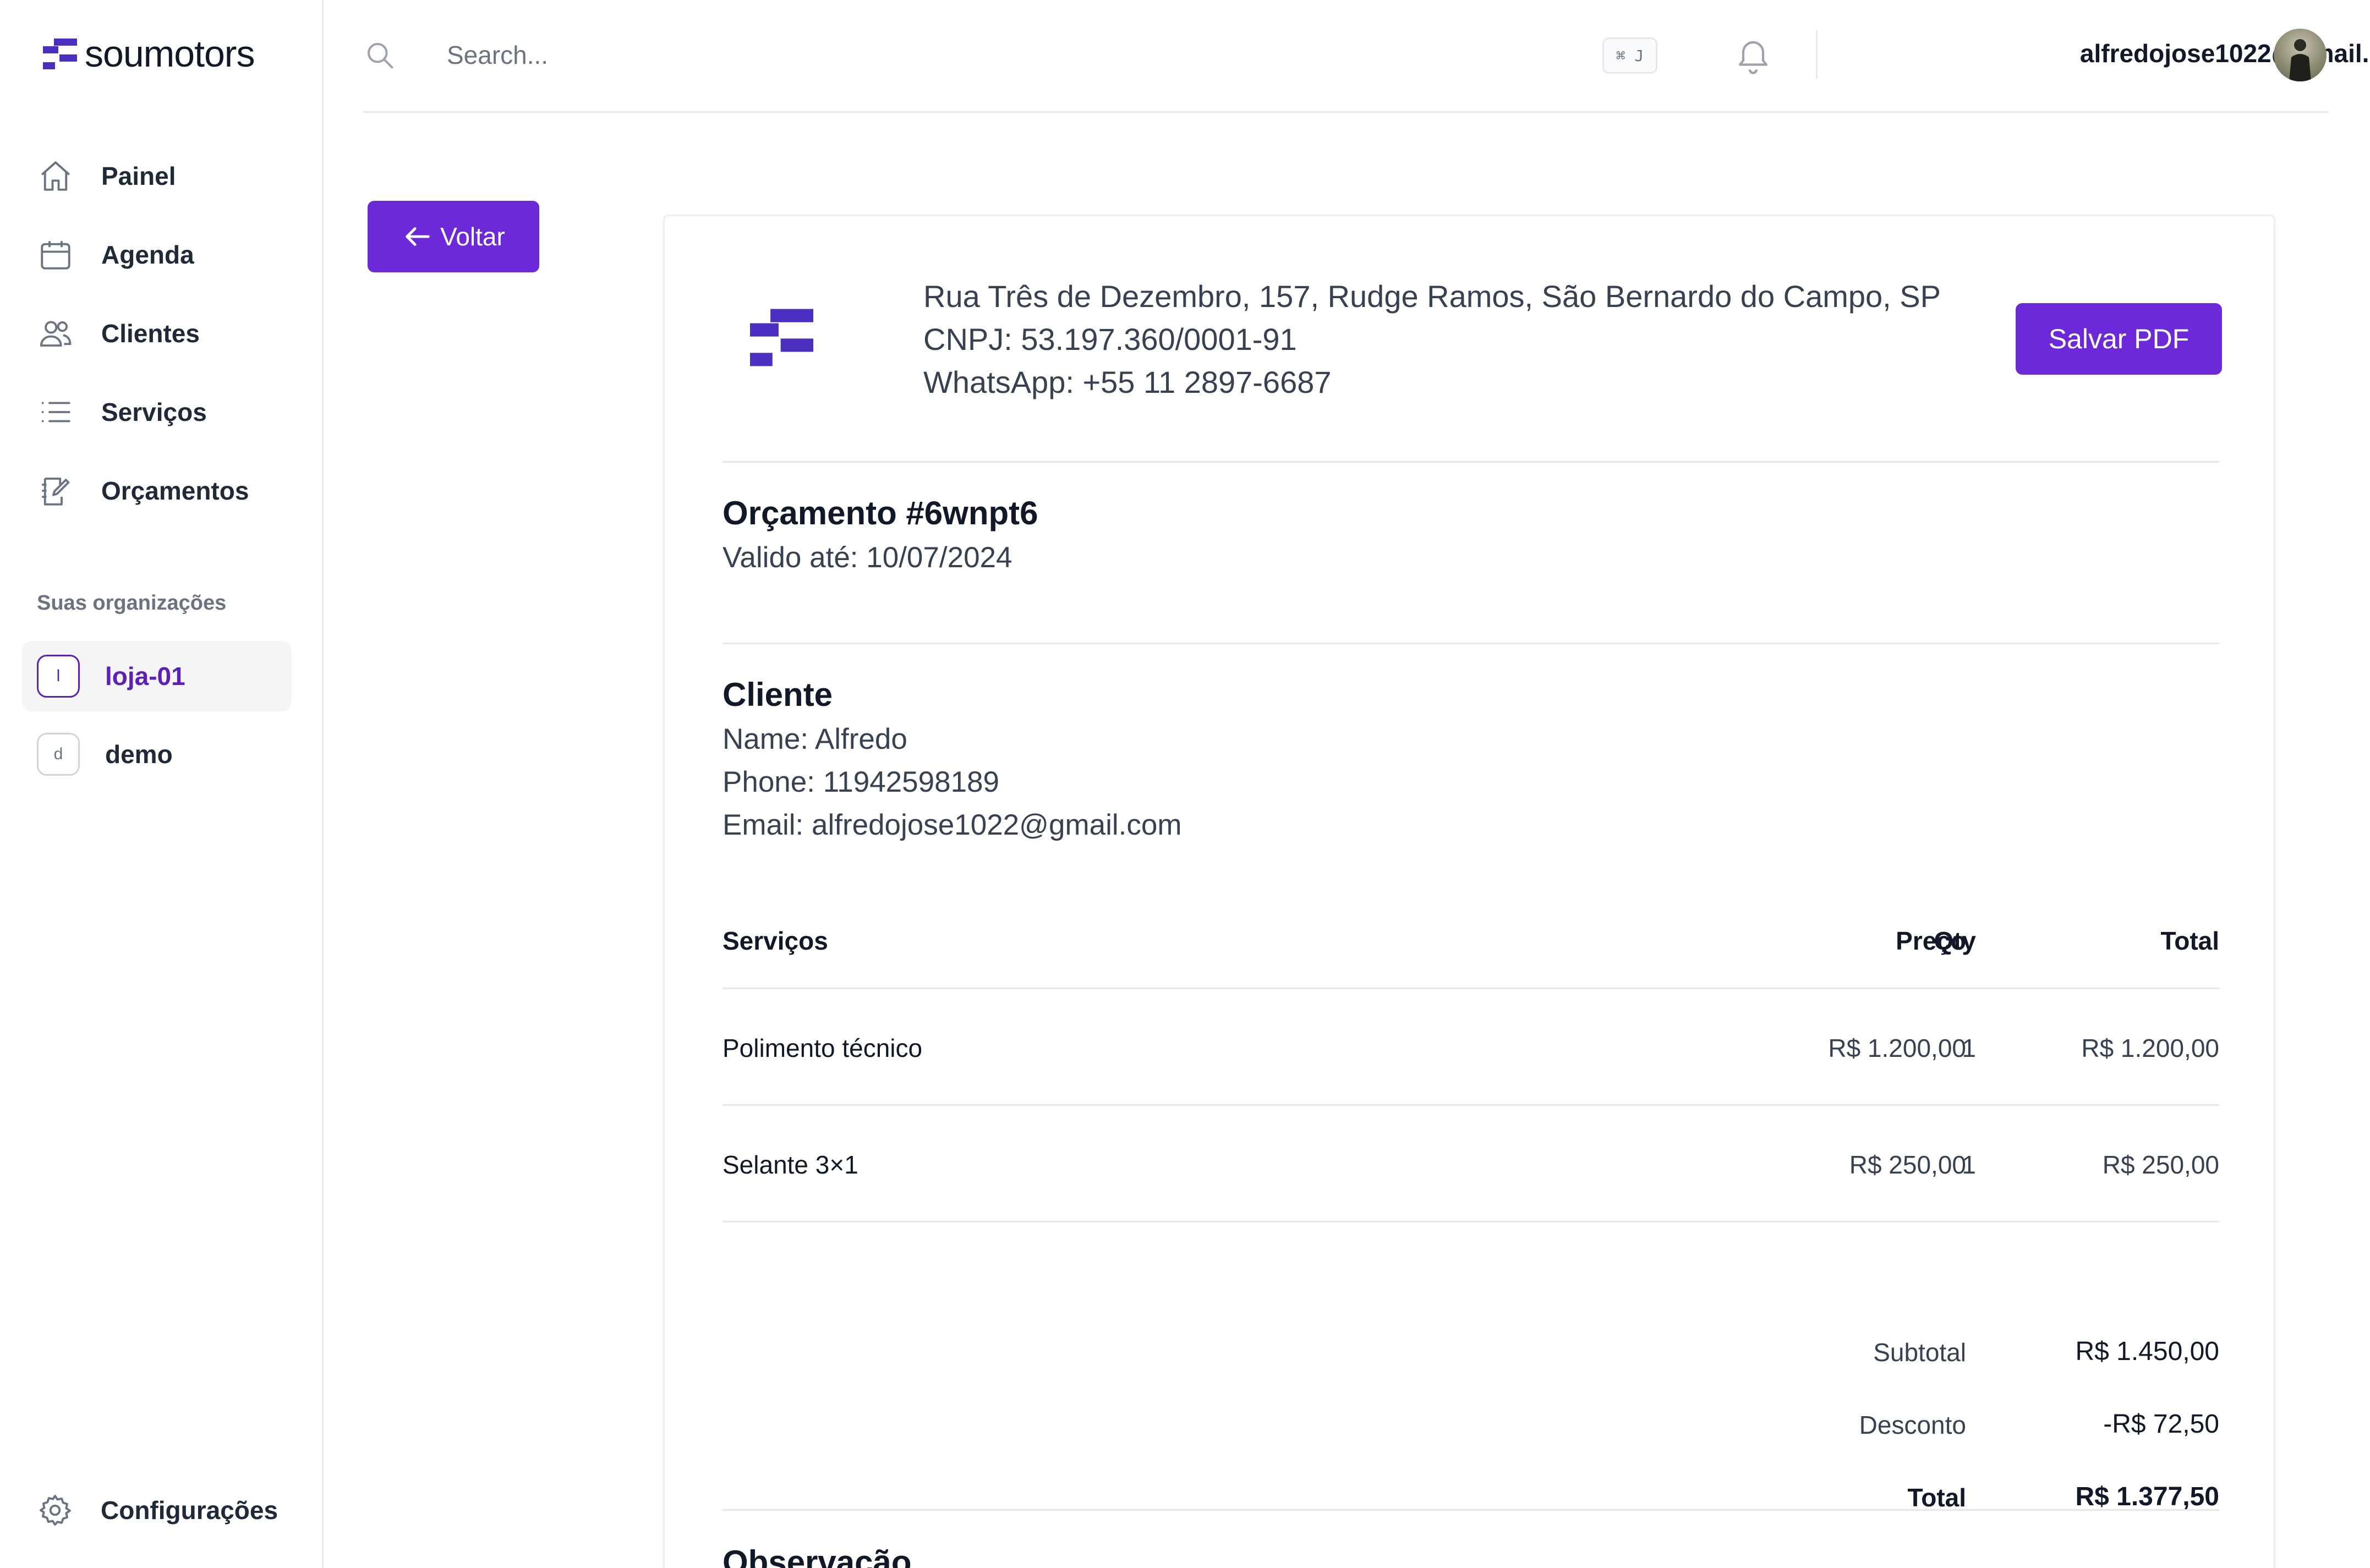 The image size is (2370, 1568). What do you see at coordinates (139, 754) in the screenshot?
I see `org-label: demo` at bounding box center [139, 754].